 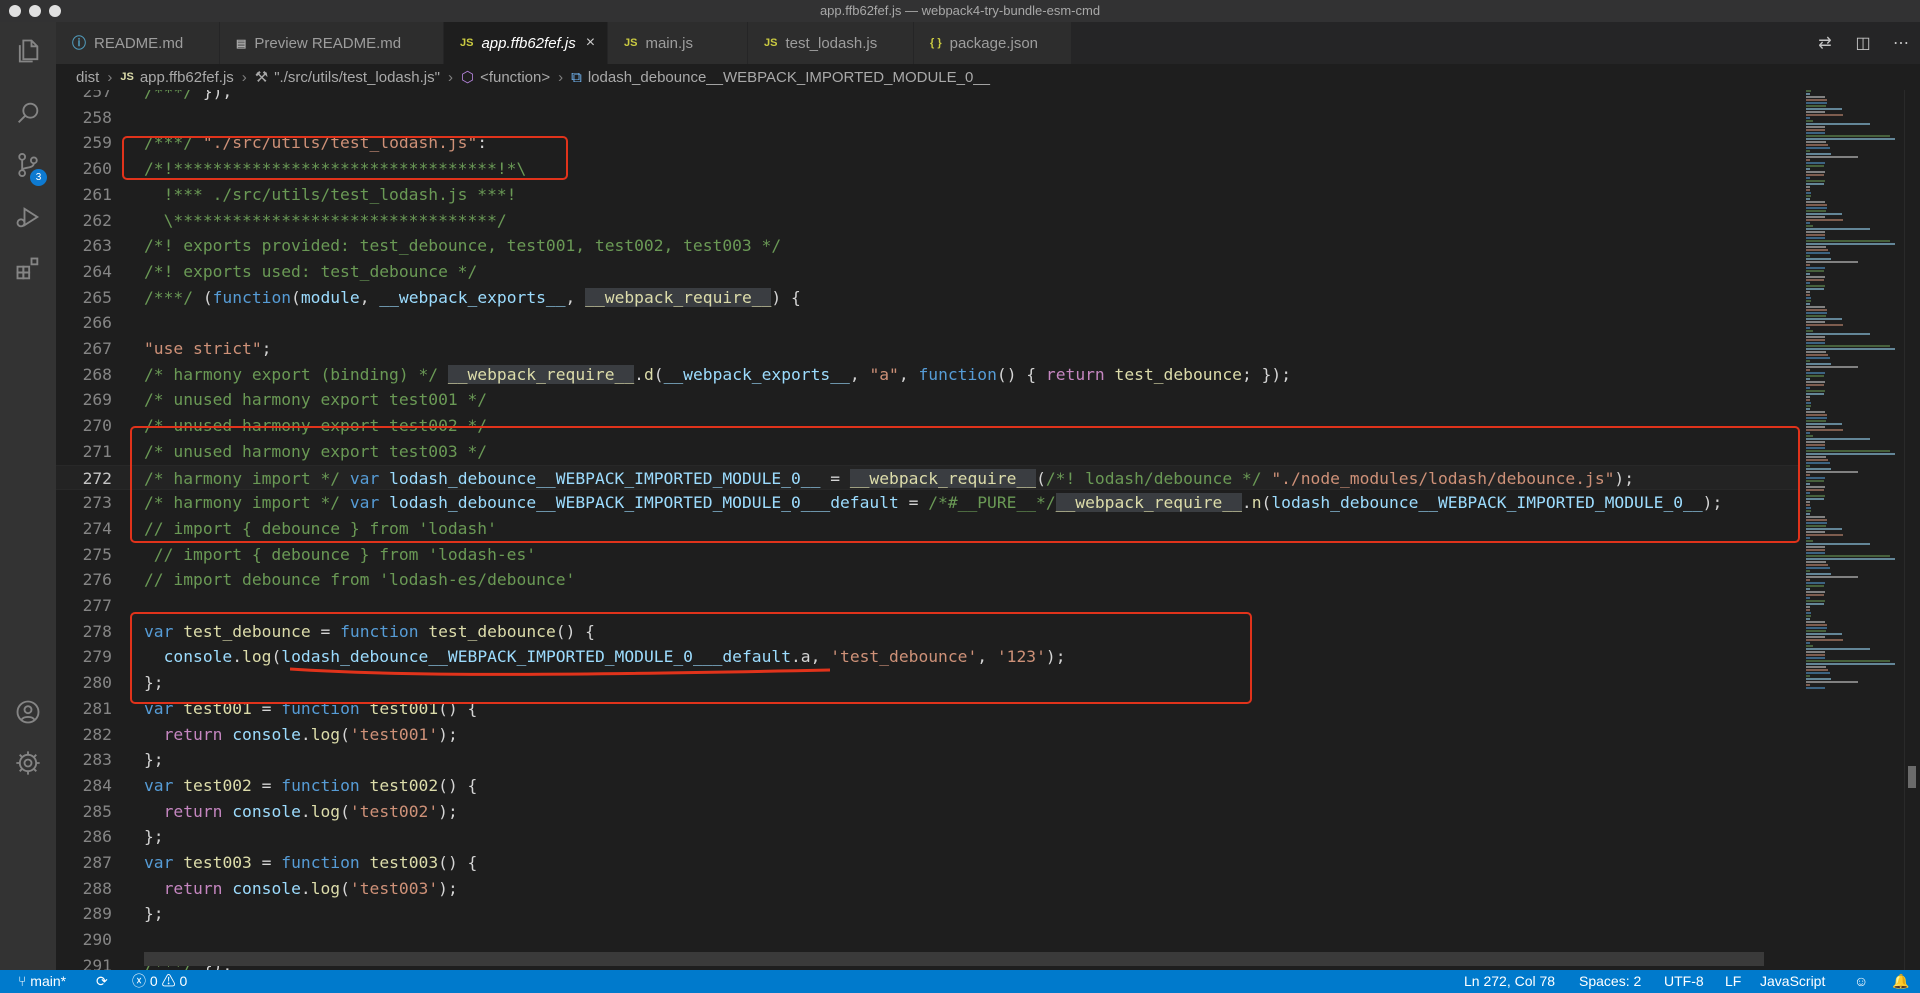 I want to click on code-line: 287 var test003 = function test003() {, so click(x=928, y=862).